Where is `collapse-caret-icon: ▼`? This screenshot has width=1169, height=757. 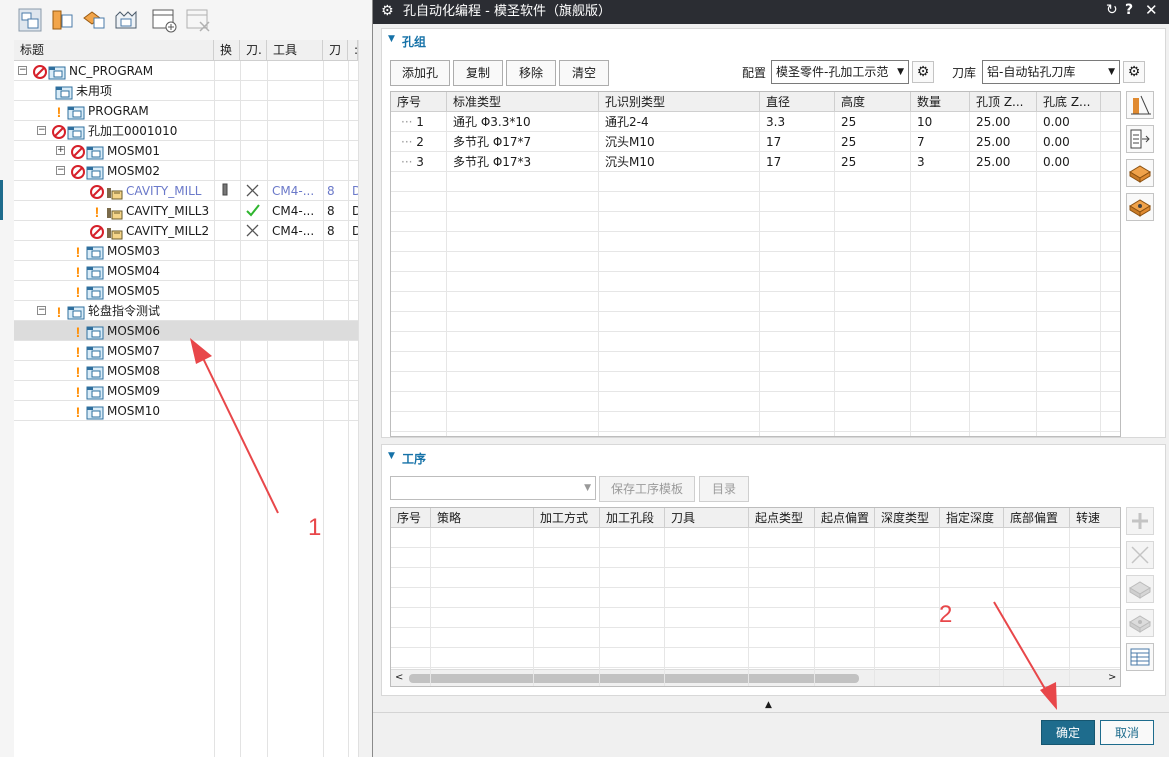
collapse-caret-icon: ▼ is located at coordinates (391, 39).